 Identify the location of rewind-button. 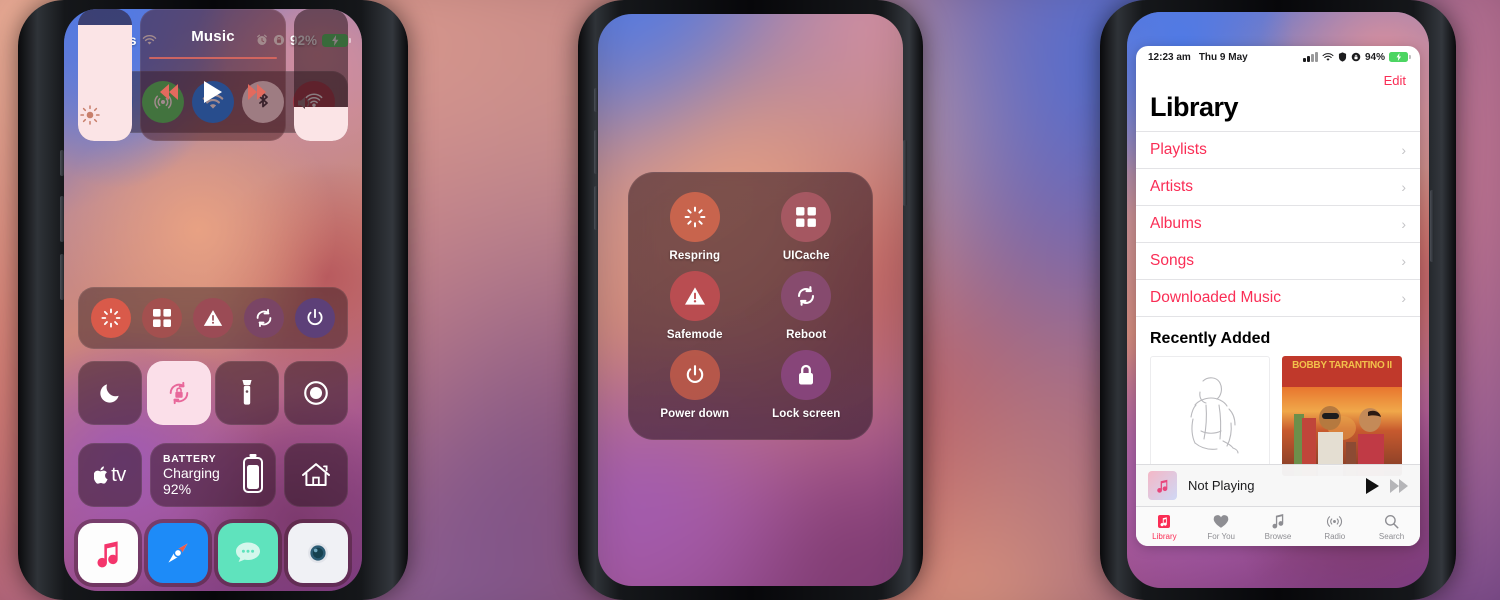
(169, 92).